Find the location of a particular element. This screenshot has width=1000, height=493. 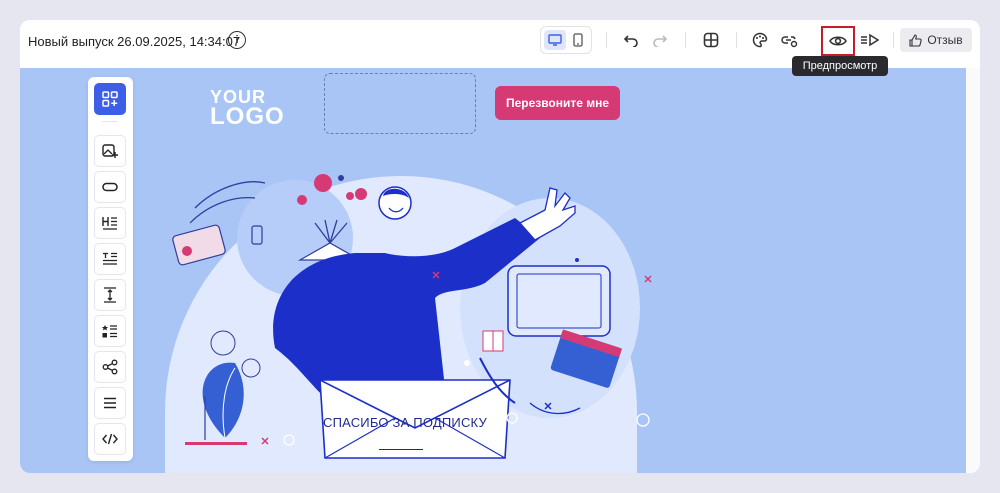

list-icon is located at coordinates (109, 331).